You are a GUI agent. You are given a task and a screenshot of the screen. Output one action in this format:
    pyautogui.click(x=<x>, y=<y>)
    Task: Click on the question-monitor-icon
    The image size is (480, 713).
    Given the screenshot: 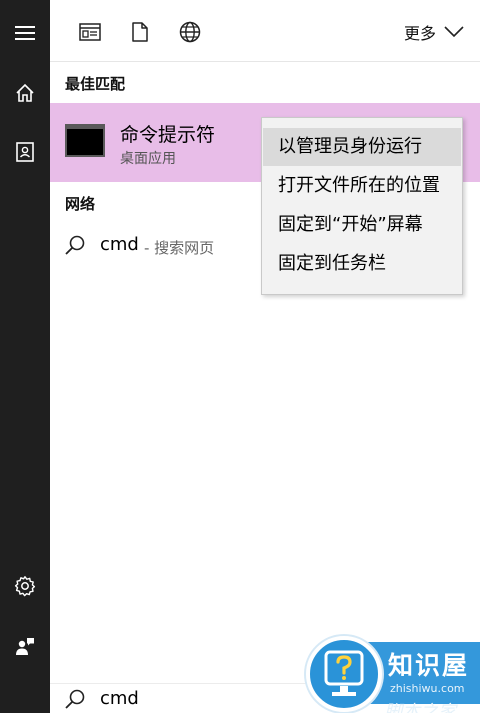 What is the action you would take?
    pyautogui.click(x=344, y=673)
    